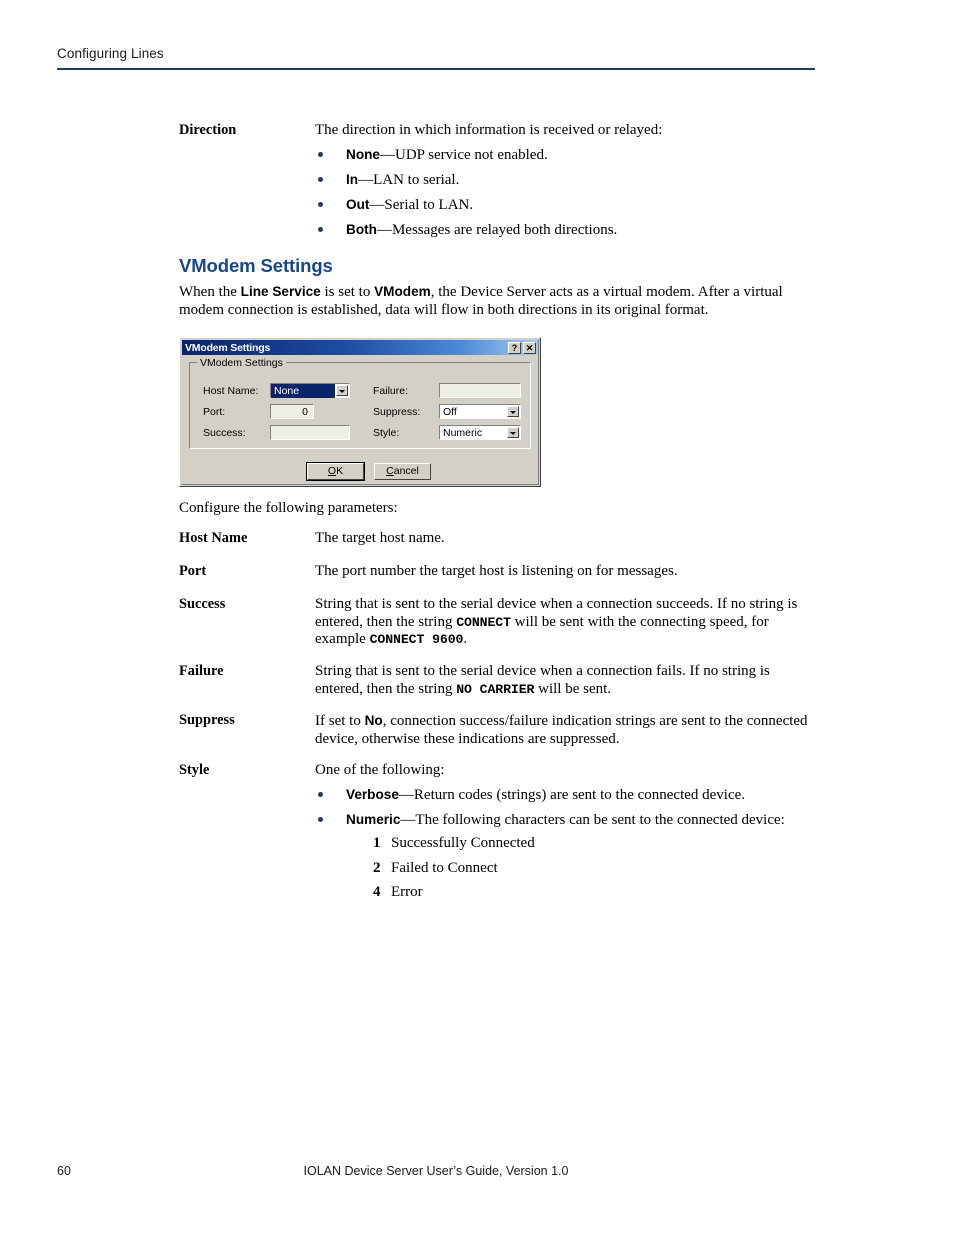 This screenshot has height=1235, width=954. What do you see at coordinates (391, 391) in the screenshot?
I see `label-failure: Failure:` at bounding box center [391, 391].